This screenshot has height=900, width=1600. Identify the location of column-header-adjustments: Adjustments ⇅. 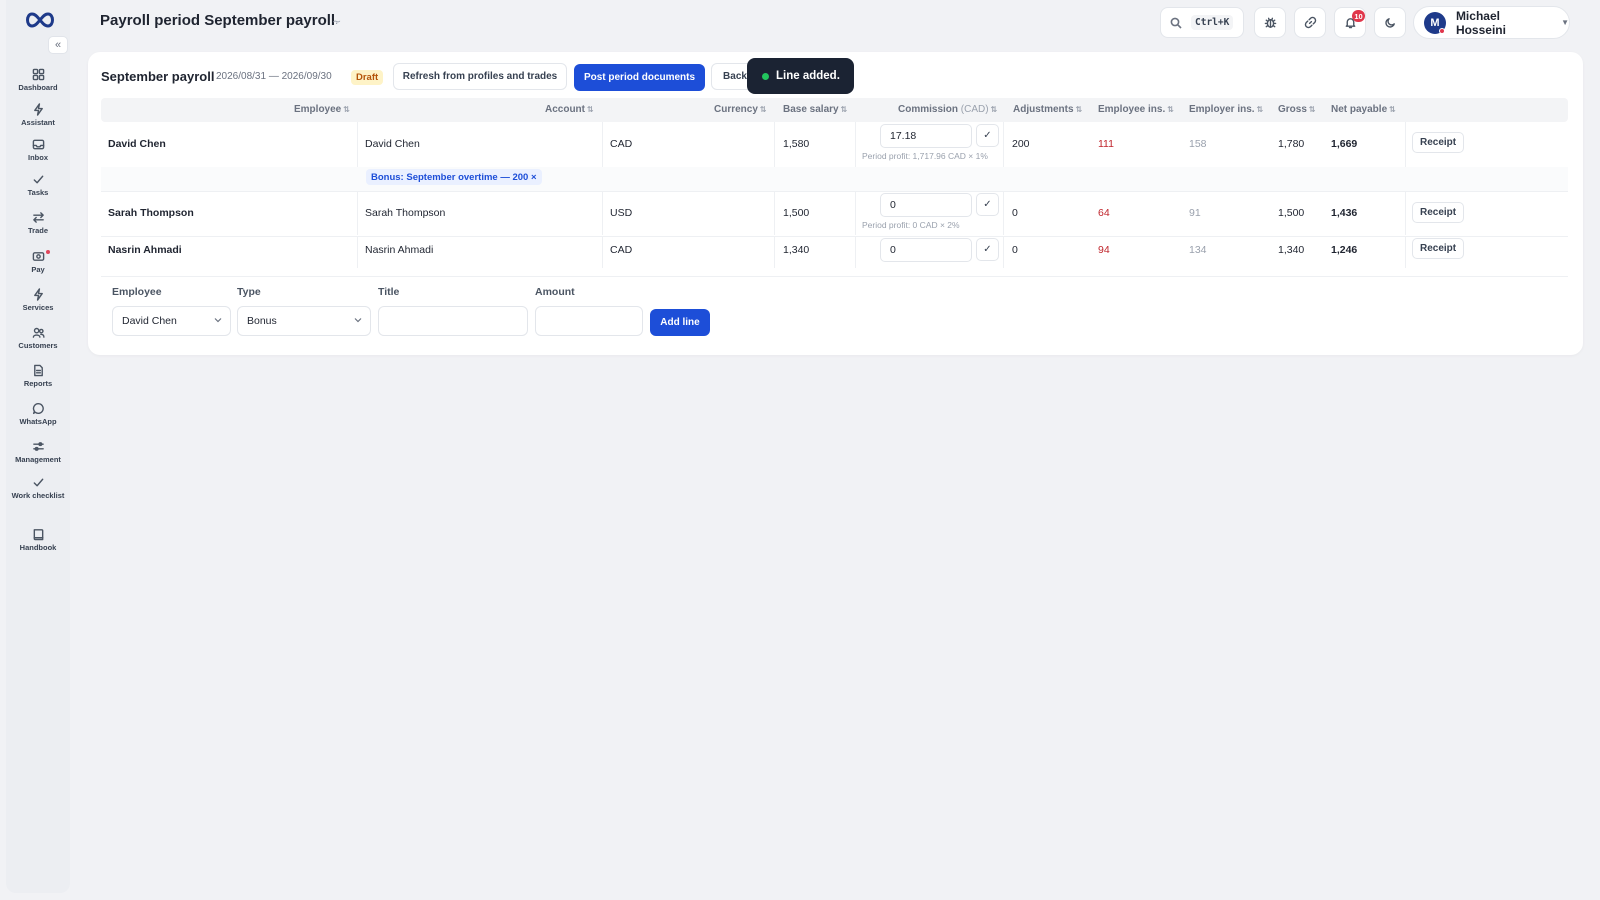
(1047, 109).